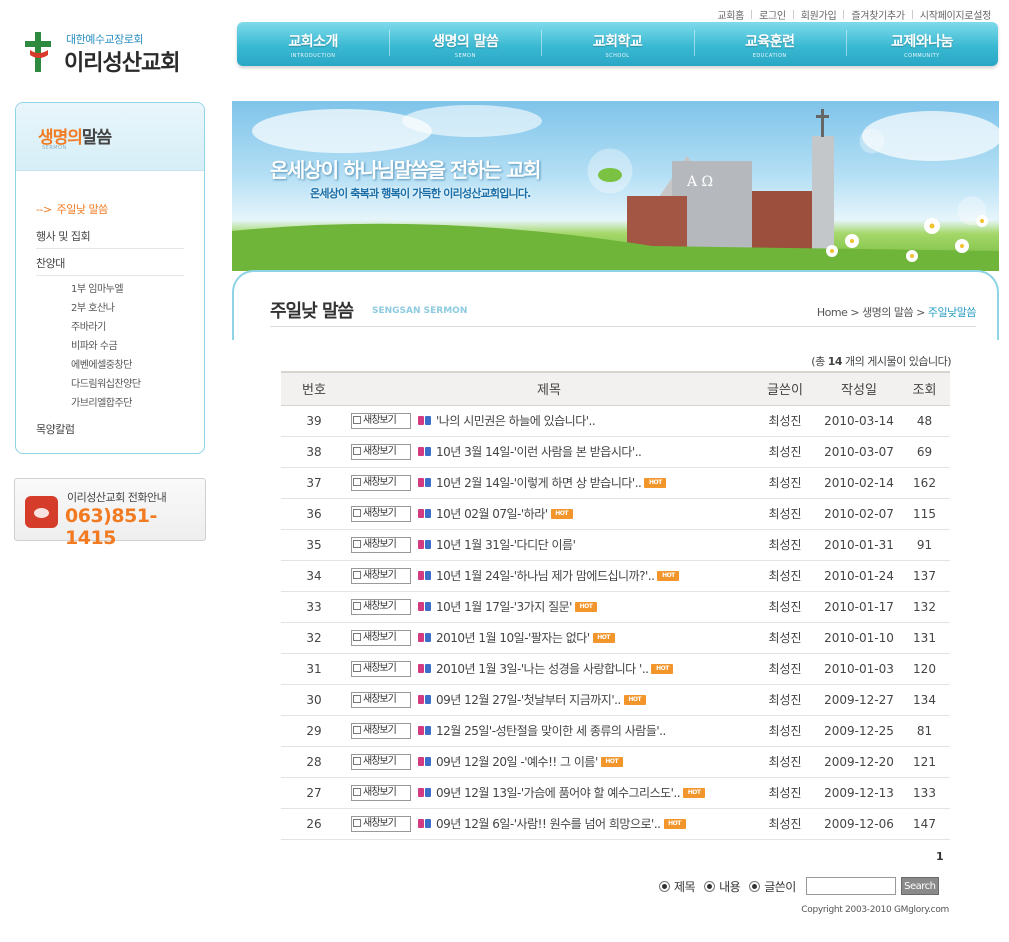  I want to click on breadcrumb-parent: 생명의 말씀, so click(888, 312).